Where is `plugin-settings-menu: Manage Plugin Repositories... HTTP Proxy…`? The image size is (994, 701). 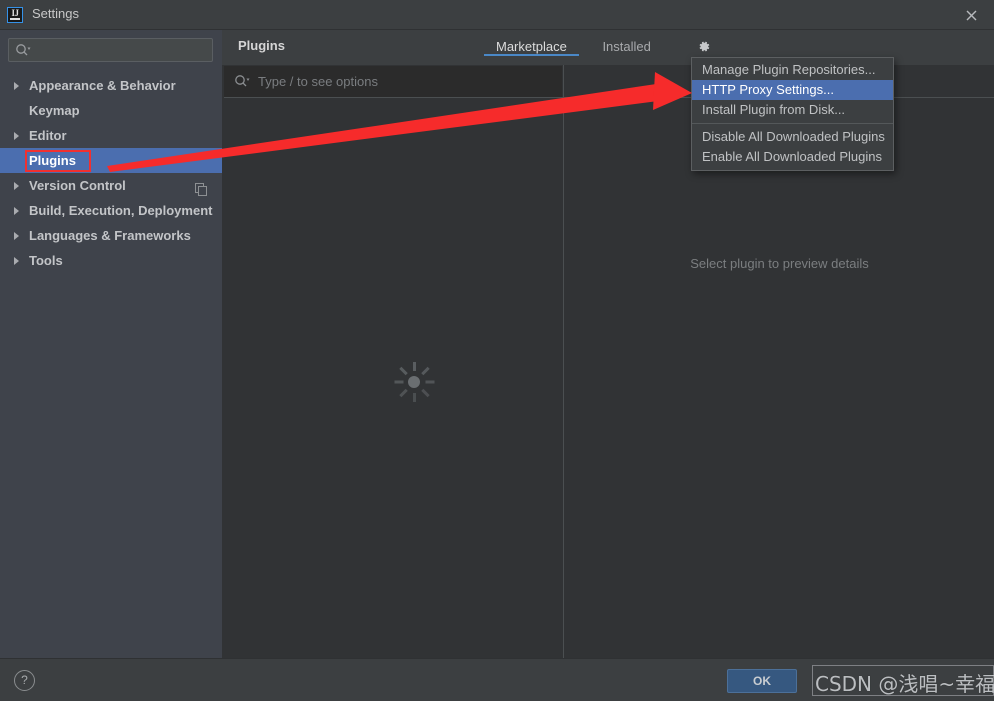
plugin-settings-menu: Manage Plugin Repositories... HTTP Proxy… is located at coordinates (792, 114).